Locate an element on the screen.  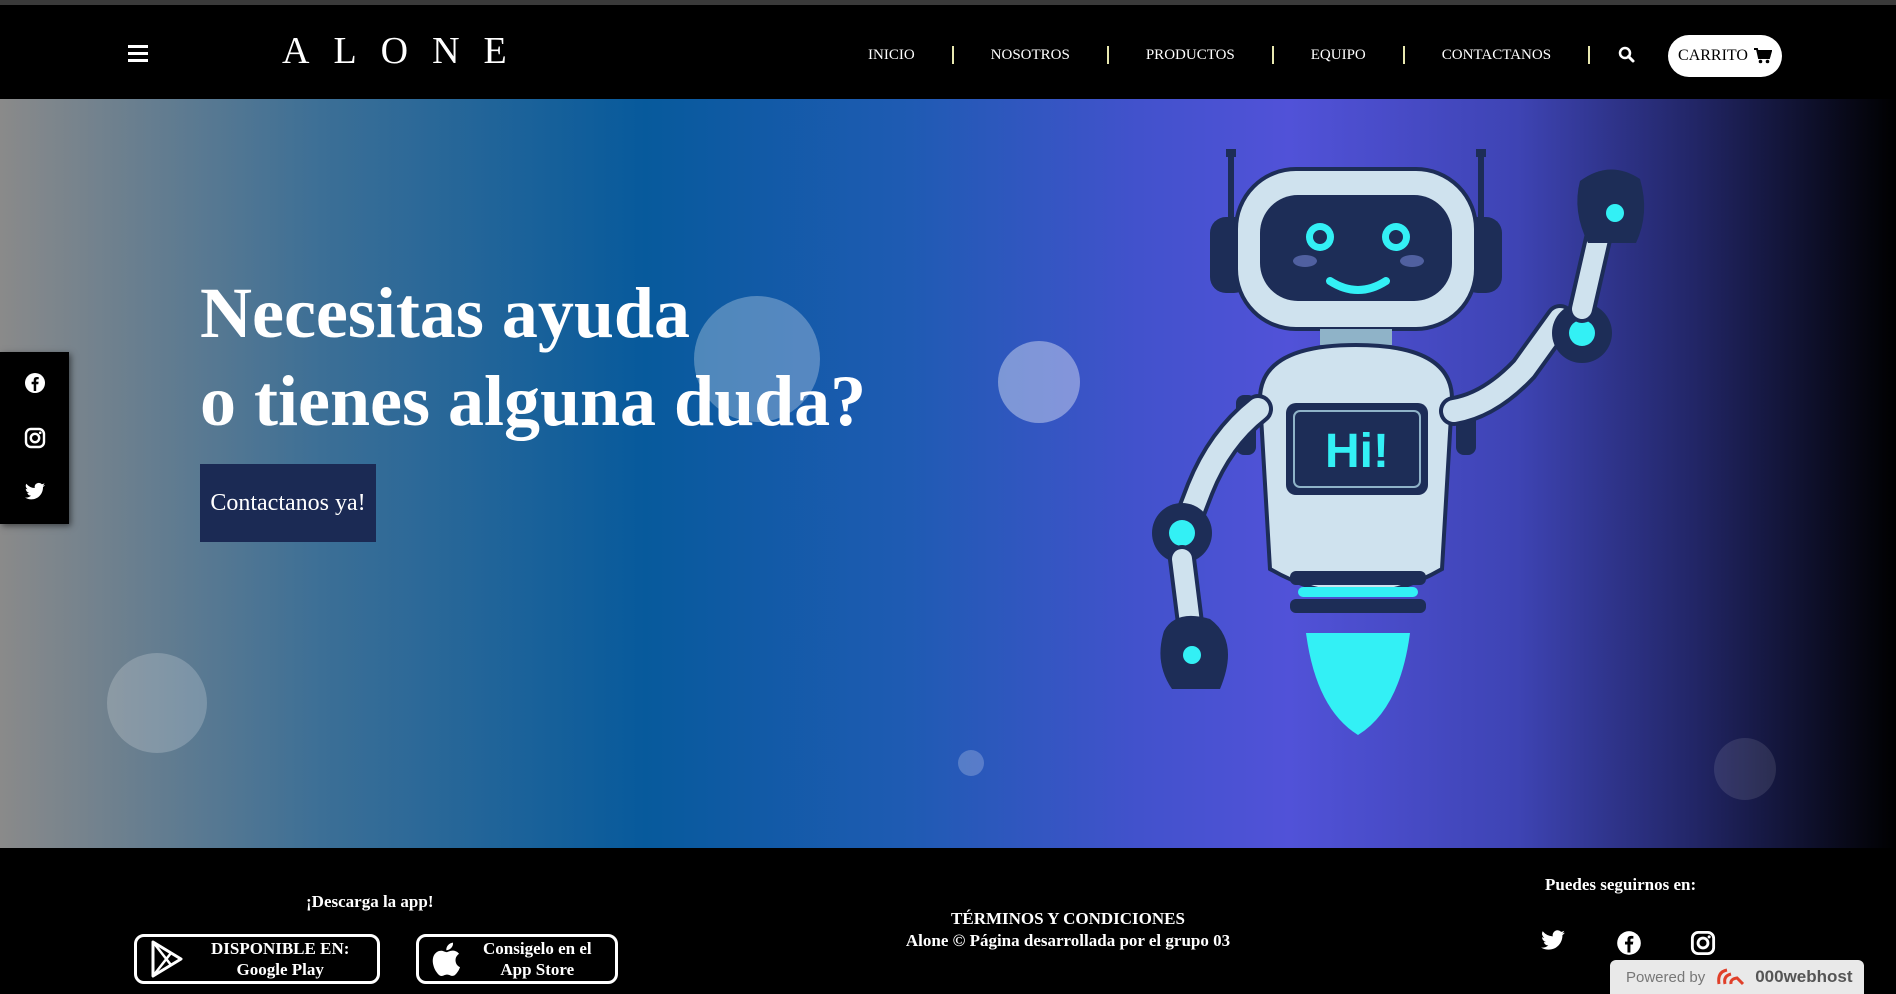
nav-divider is located at coordinates (1589, 55).